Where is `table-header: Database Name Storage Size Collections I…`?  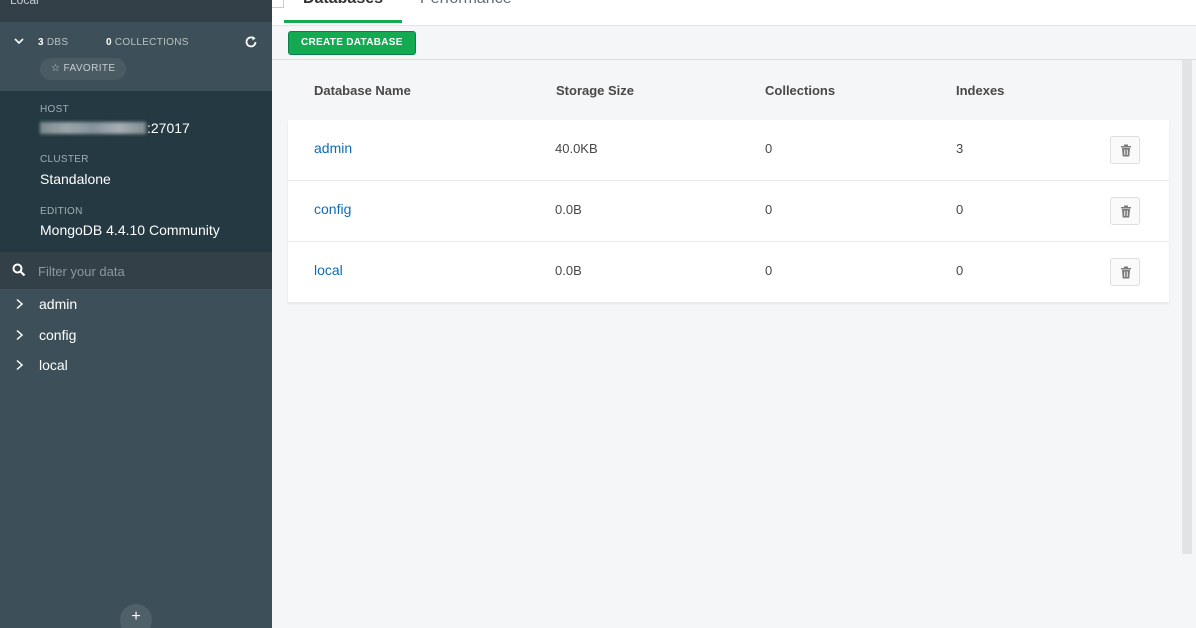
table-header: Database Name Storage Size Collections I… is located at coordinates (728, 90).